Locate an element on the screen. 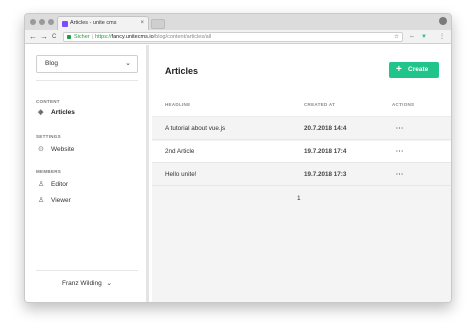 The height and width of the screenshot is (335, 474). cell-created-at: 19.7.2018 17:4 is located at coordinates (325, 151).